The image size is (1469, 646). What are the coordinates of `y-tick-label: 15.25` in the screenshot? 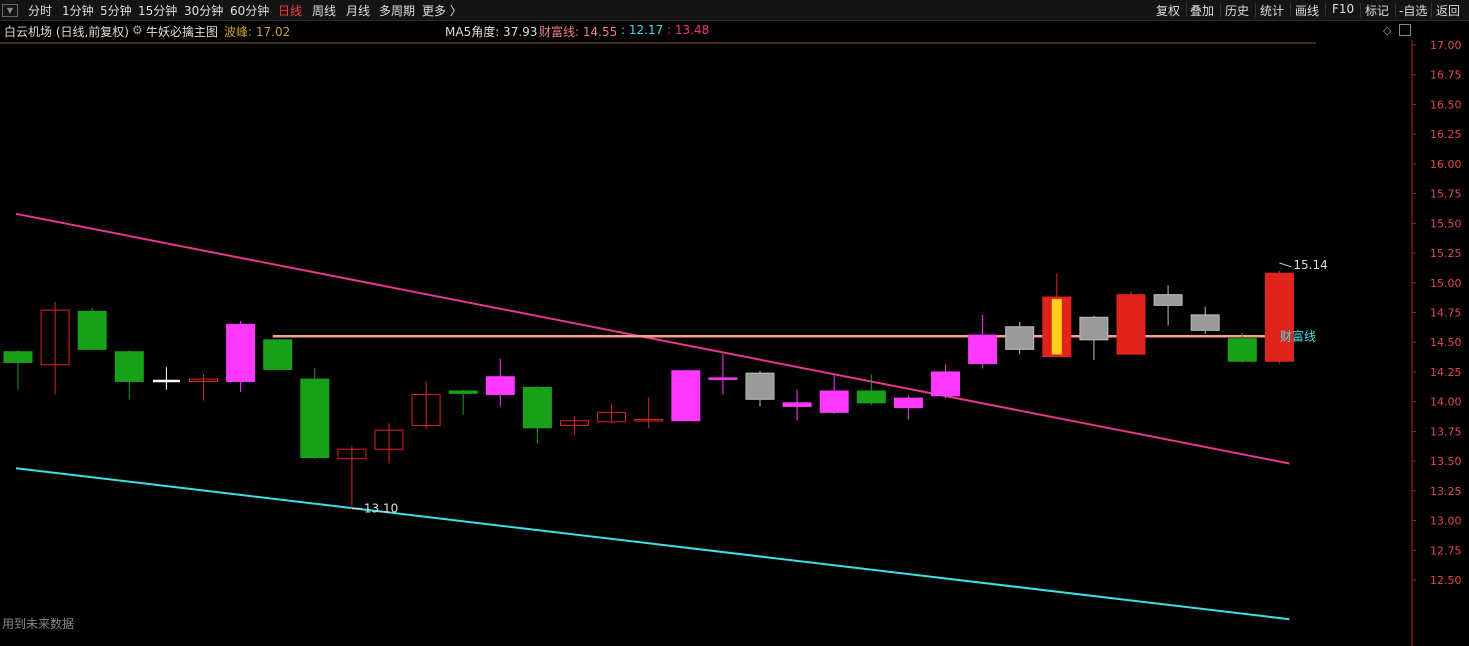 It's located at (1446, 253).